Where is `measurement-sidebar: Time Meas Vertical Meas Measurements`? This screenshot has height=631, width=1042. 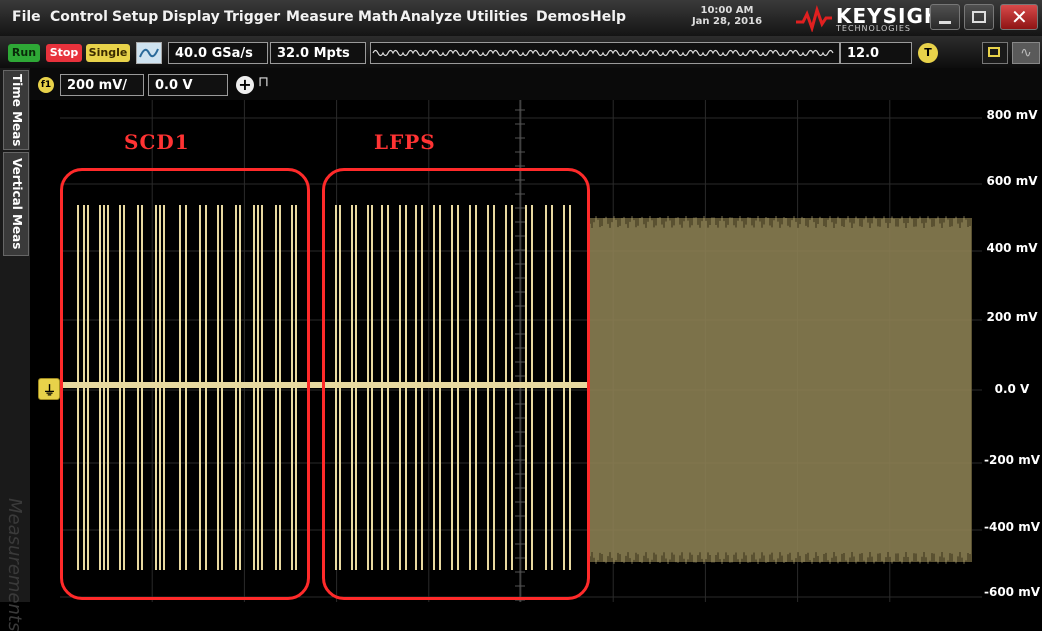
measurement-sidebar: Time Meas Vertical Meas Measurements is located at coordinates (15, 349).